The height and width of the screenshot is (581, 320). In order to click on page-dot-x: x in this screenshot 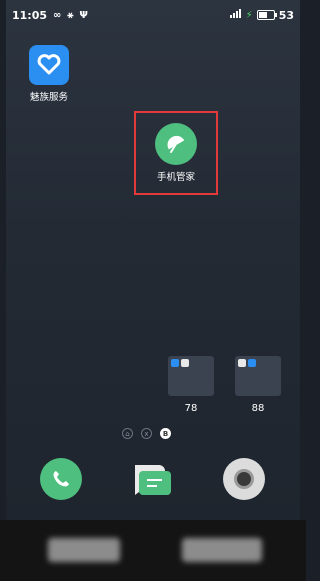, I will do `click(146, 433)`.